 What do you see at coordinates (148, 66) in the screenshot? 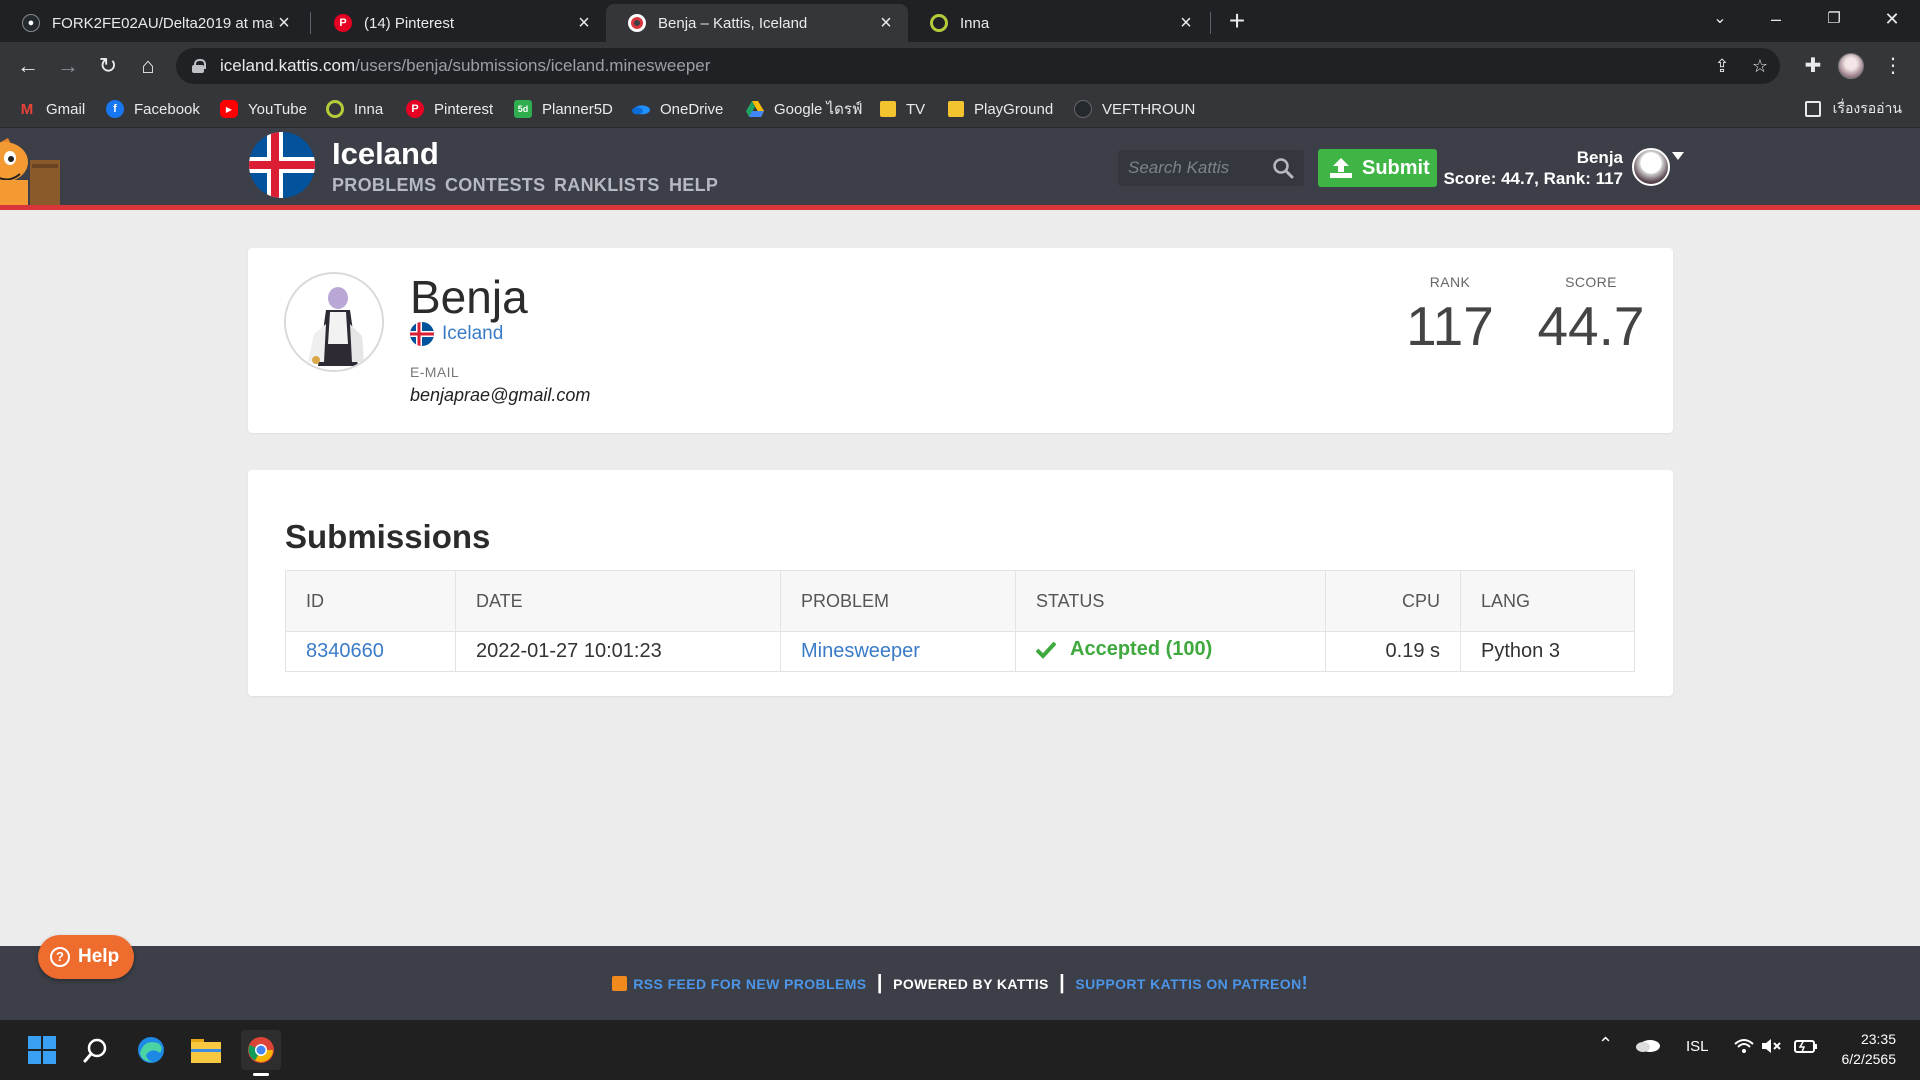
I see `home-button: ⌂` at bounding box center [148, 66].